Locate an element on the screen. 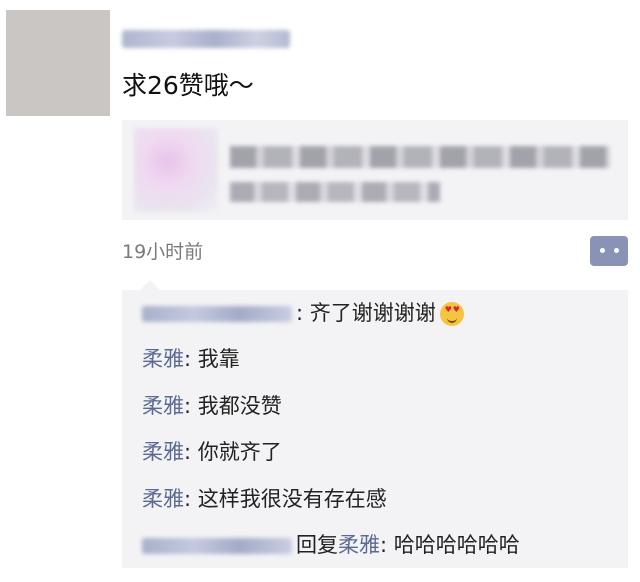  comment-body: 哈哈哈哈哈哈 is located at coordinates (456, 545).